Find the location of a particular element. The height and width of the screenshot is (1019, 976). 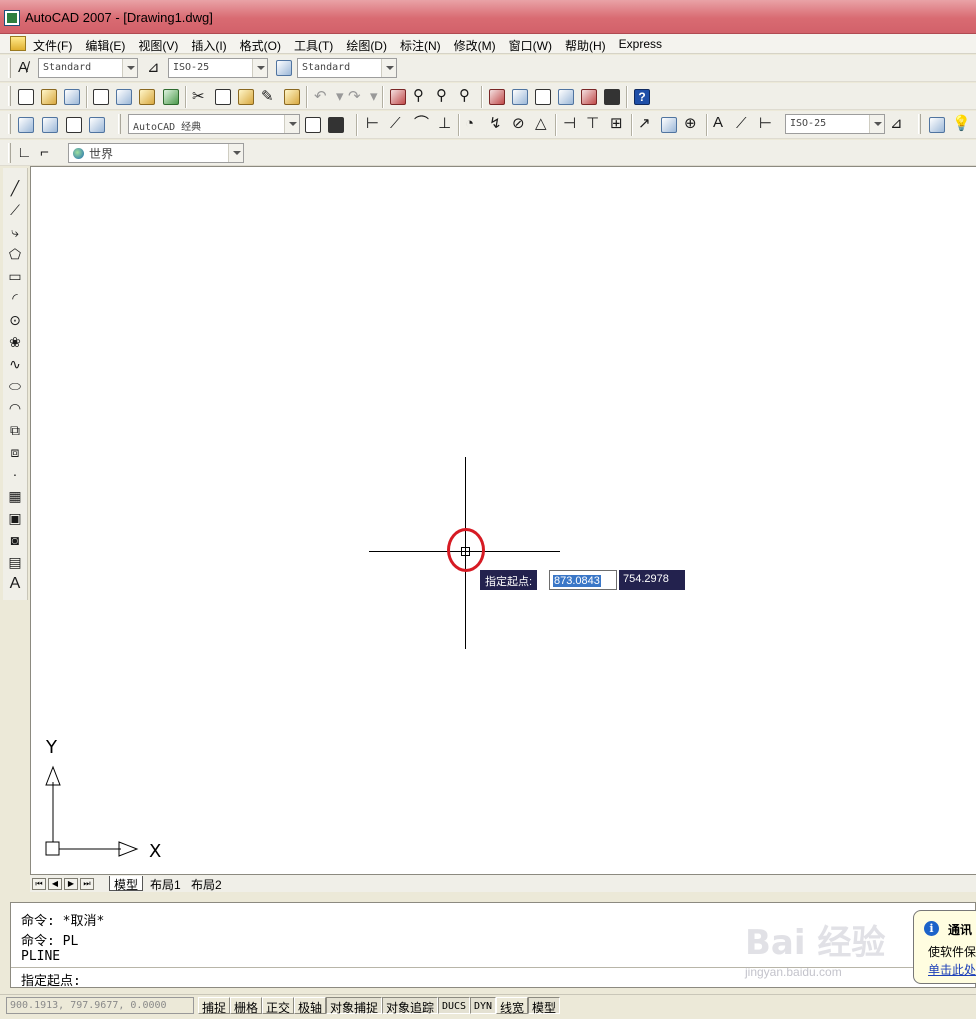

insert-block-icon: ⧉ is located at coordinates (15, 430).